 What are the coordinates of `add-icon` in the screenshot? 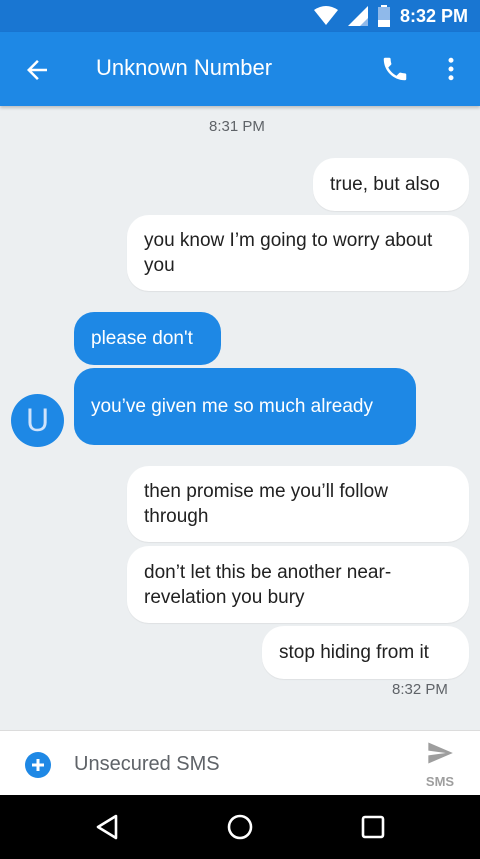 It's located at (38, 765).